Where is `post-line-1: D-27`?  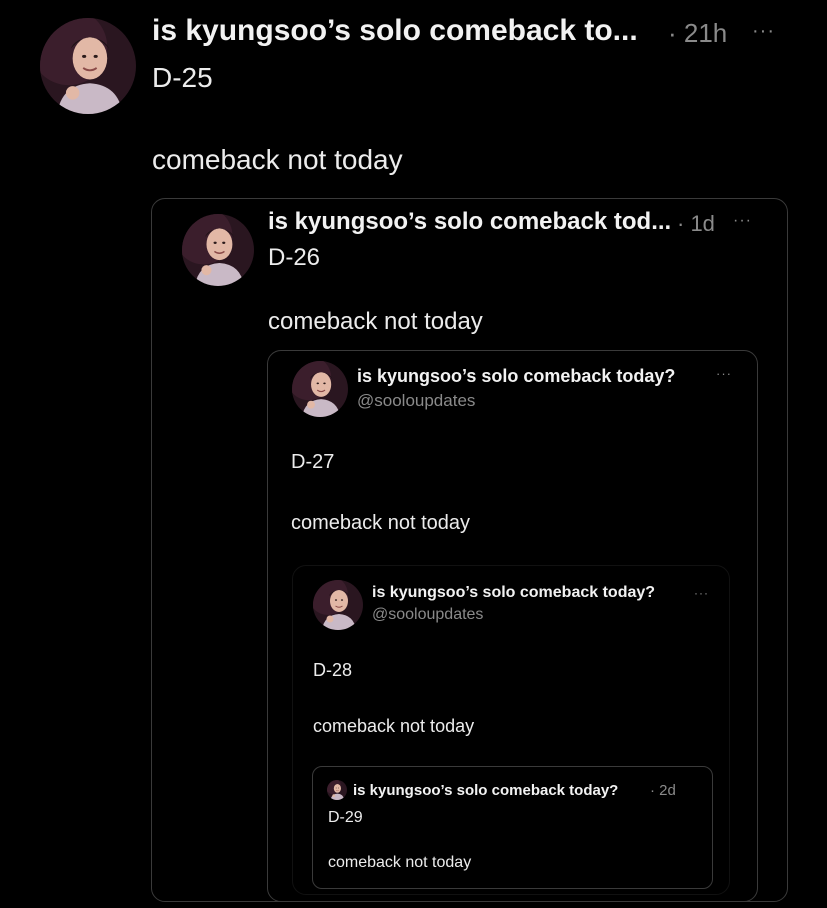
post-line-1: D-27 is located at coordinates (313, 462).